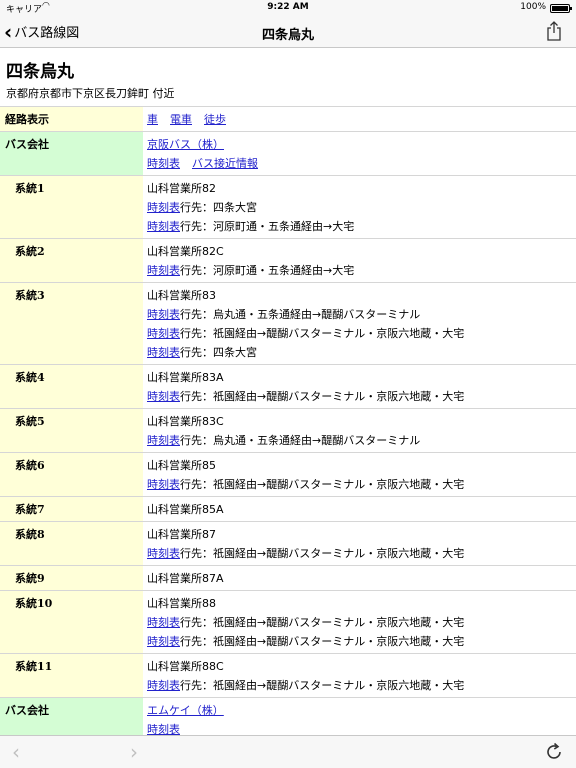  What do you see at coordinates (152, 119) in the screenshot?
I see `route-car-link: 車` at bounding box center [152, 119].